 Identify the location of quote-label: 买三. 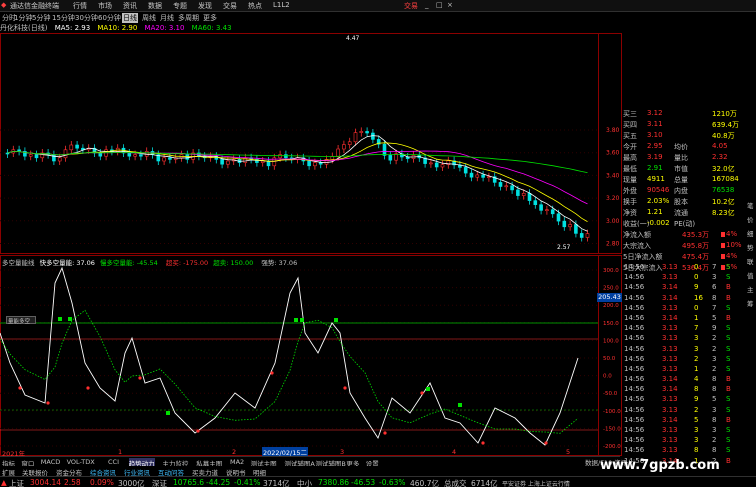
(630, 114).